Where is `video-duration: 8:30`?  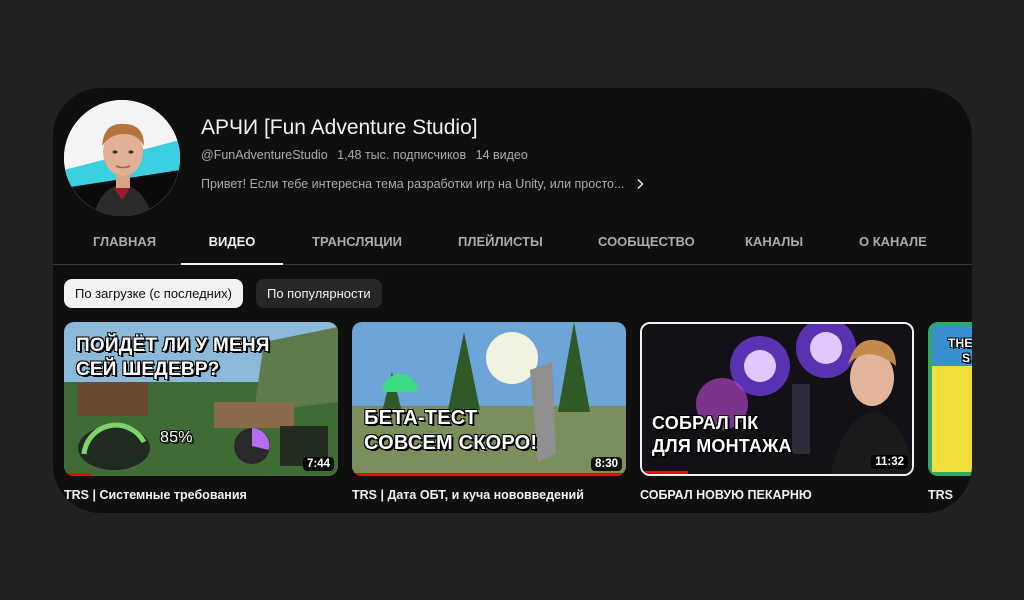
video-duration: 8:30 is located at coordinates (606, 464).